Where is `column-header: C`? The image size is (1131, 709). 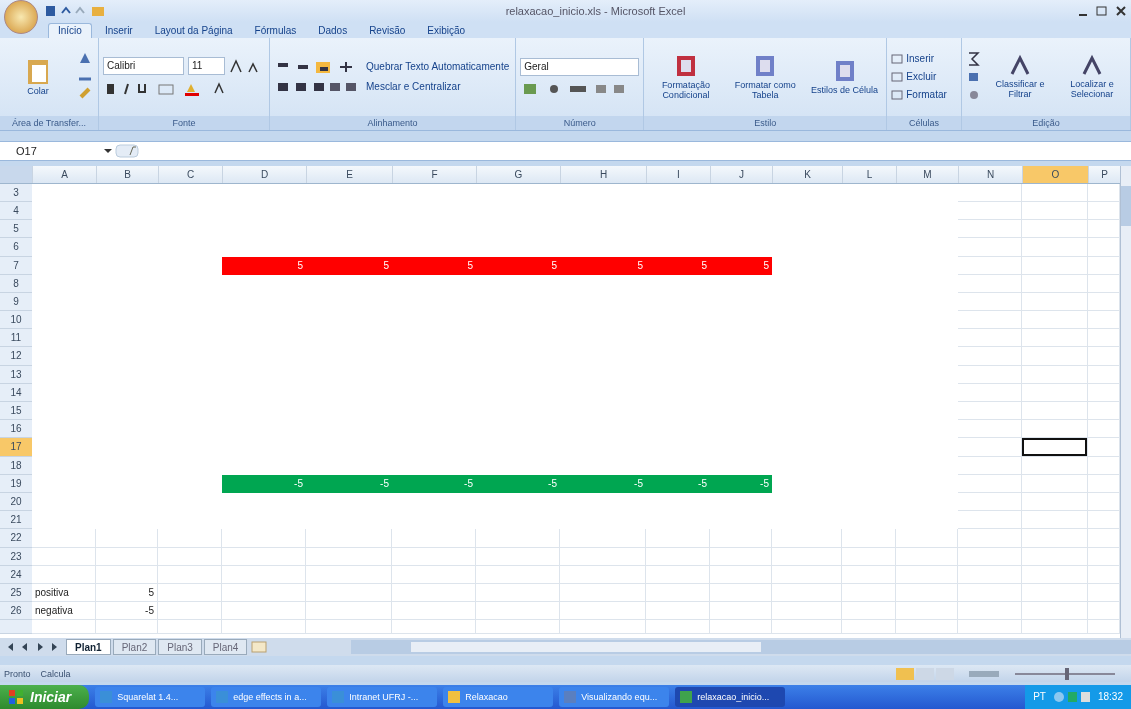
column-header: C is located at coordinates (190, 174).